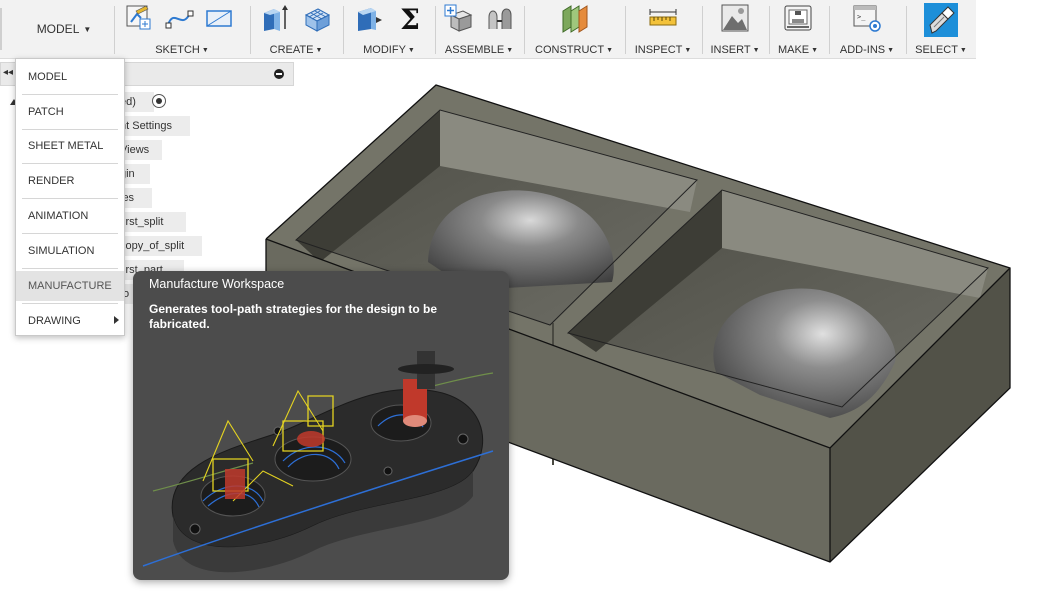 Image resolution: width=1056 pixels, height=600 pixels. What do you see at coordinates (179, 18) in the screenshot?
I see `spline-icon` at bounding box center [179, 18].